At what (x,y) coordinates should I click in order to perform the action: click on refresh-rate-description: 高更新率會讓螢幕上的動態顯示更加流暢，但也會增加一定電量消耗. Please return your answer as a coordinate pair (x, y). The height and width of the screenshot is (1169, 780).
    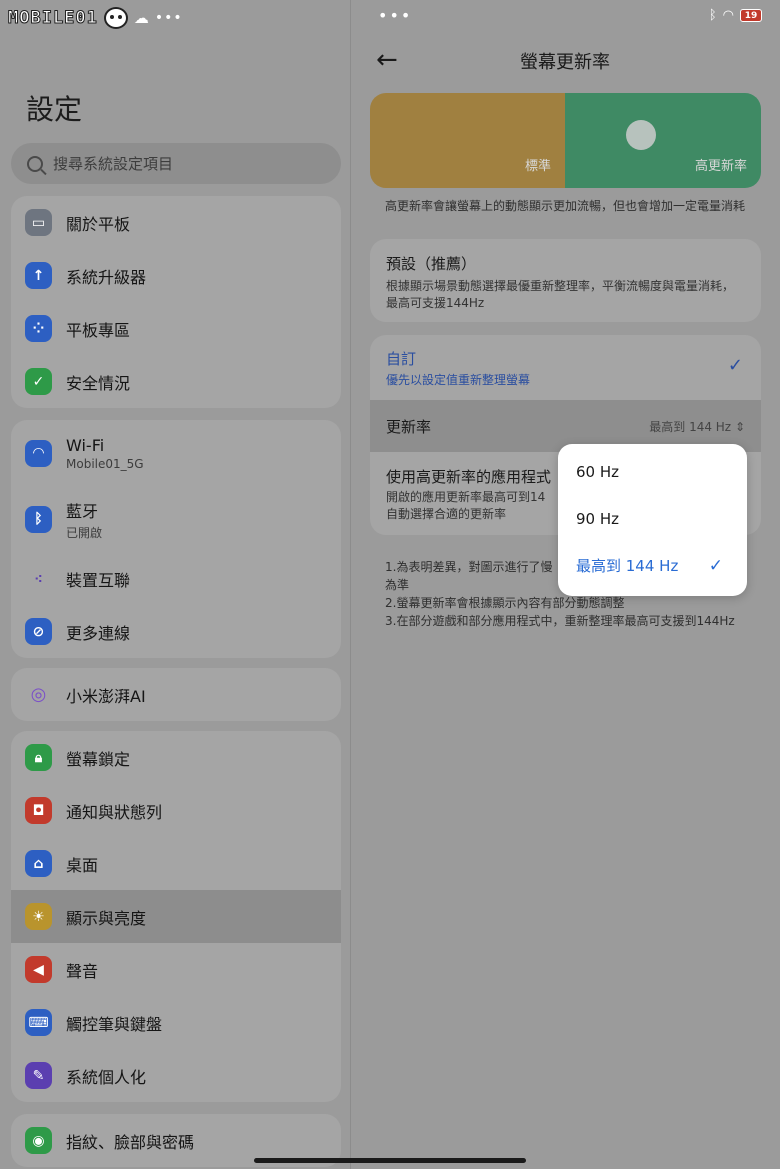
    Looking at the image, I should click on (565, 206).